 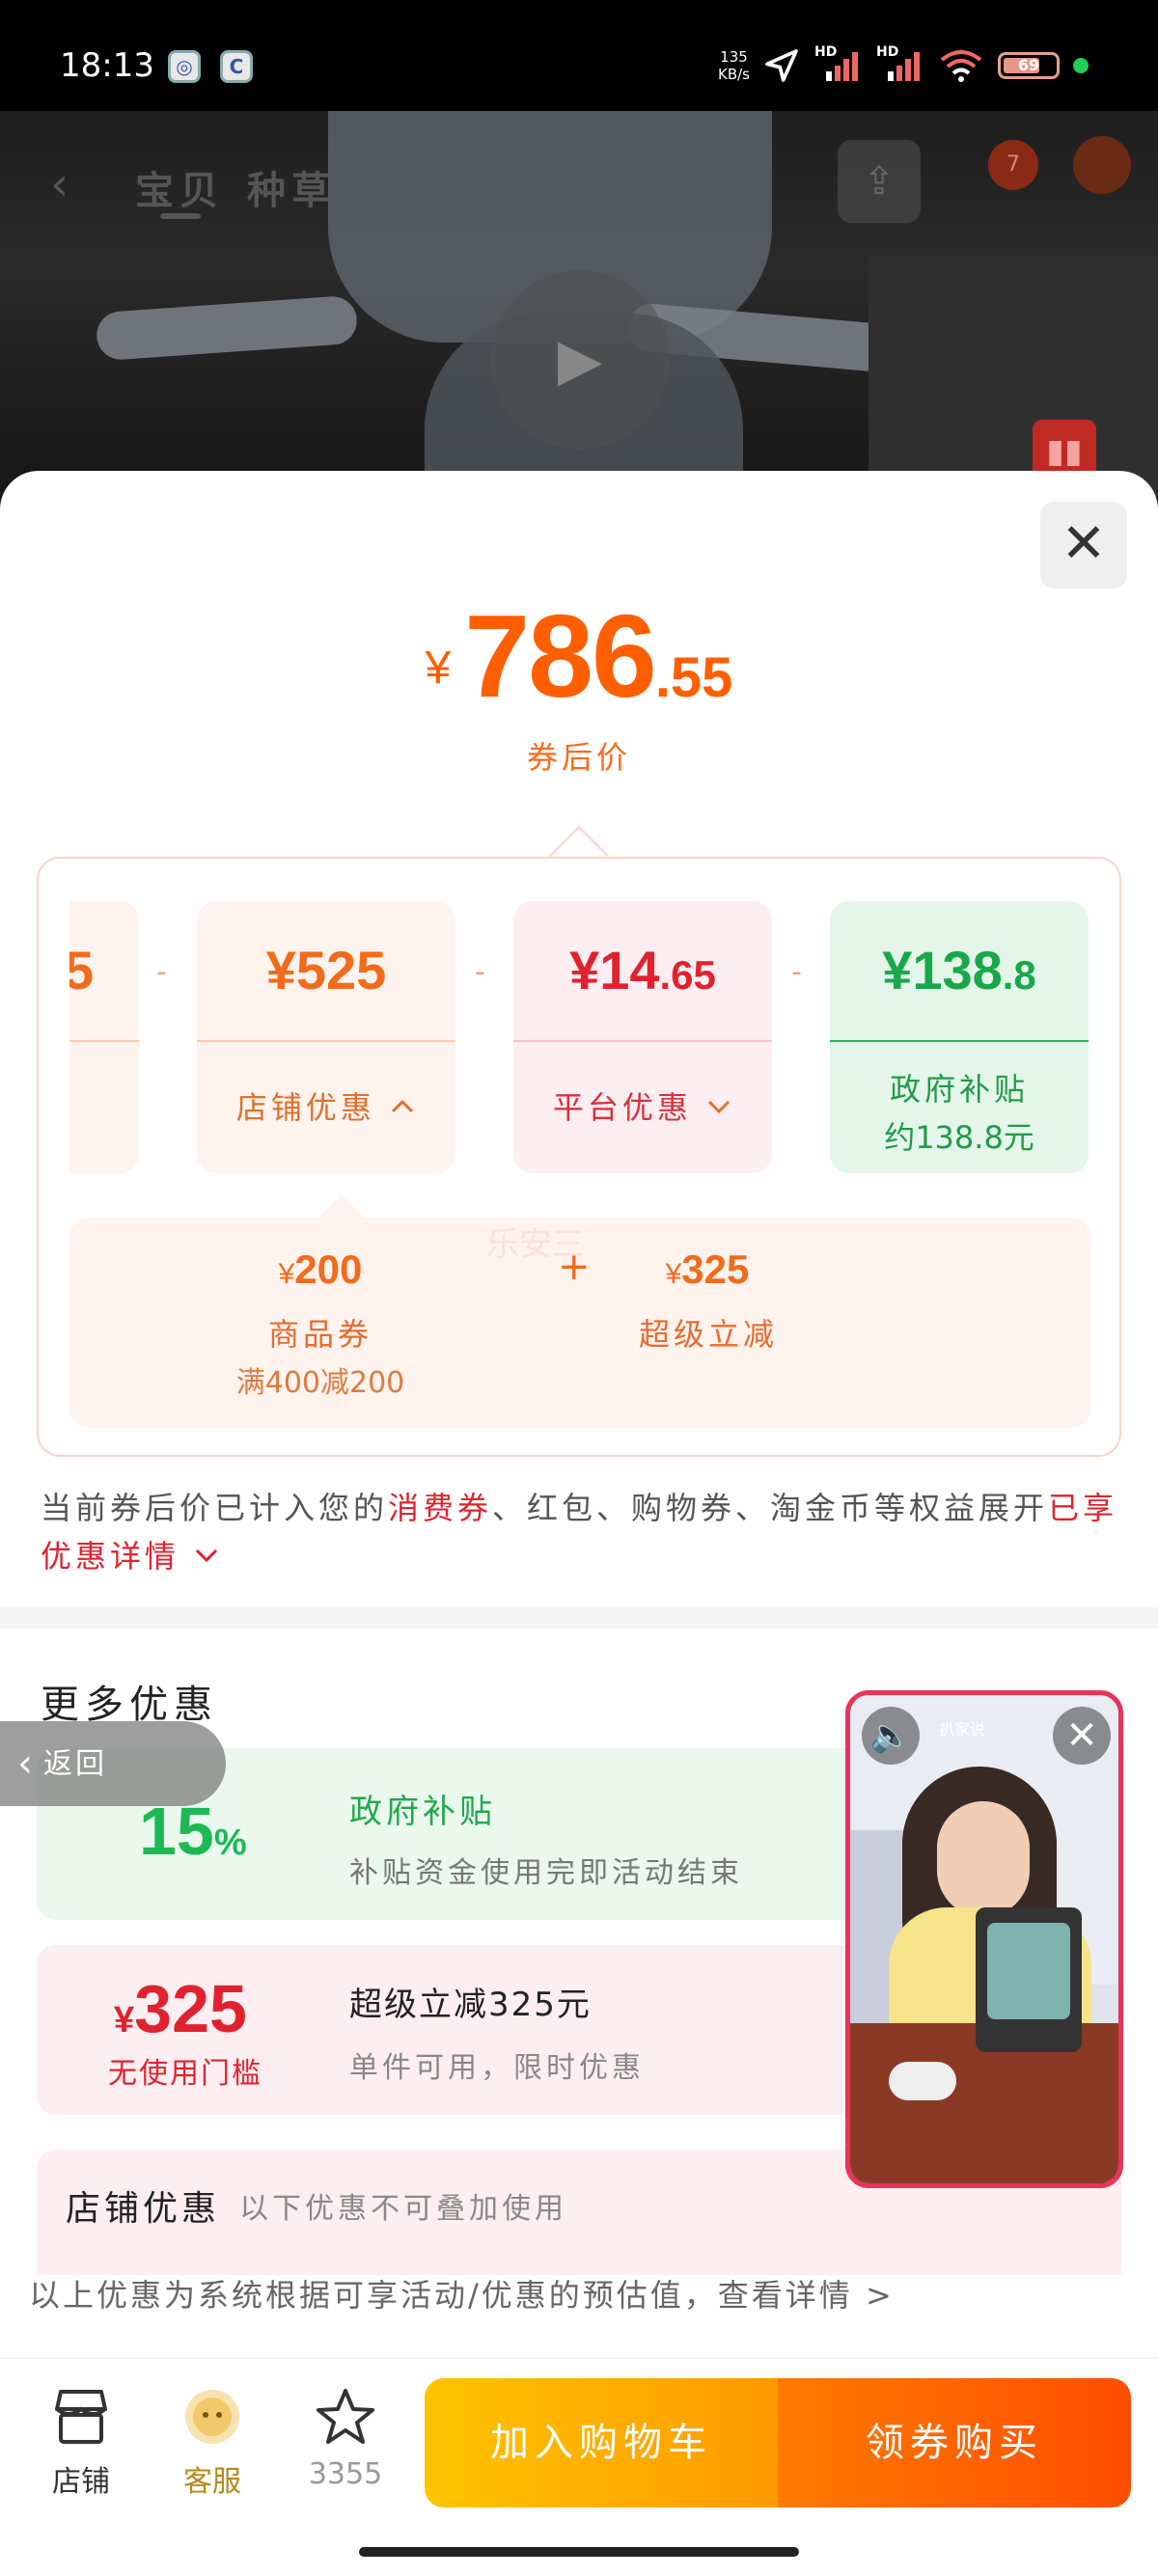 What do you see at coordinates (180, 2009) in the screenshot?
I see `offer-amount: ¥325` at bounding box center [180, 2009].